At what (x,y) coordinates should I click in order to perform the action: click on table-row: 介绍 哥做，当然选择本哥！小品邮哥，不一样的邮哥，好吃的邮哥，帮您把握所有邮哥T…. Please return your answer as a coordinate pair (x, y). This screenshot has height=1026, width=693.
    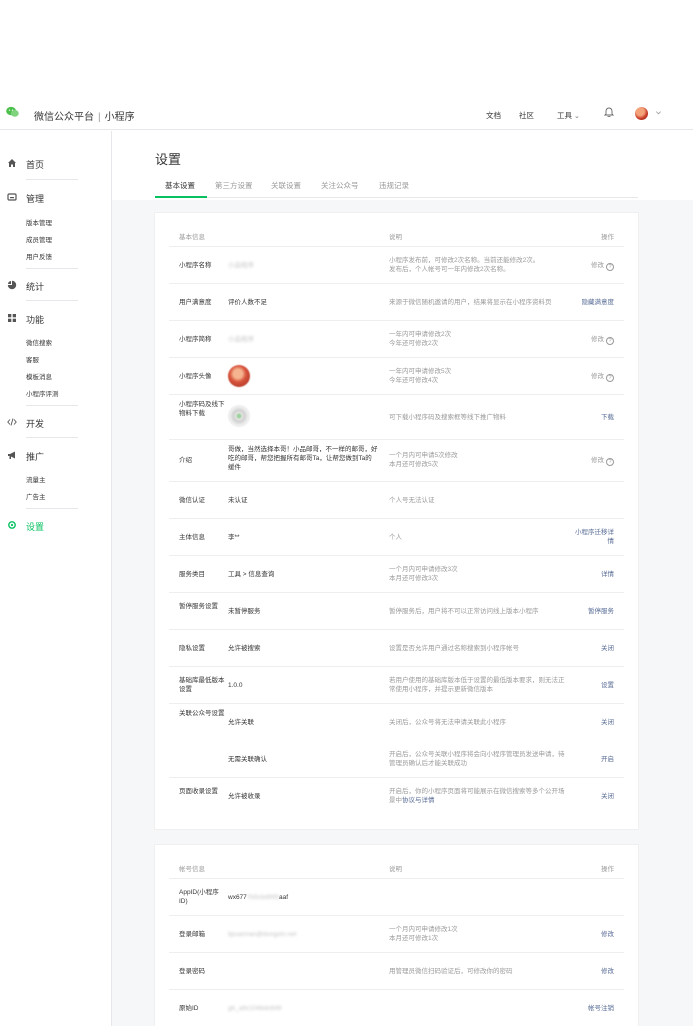
    Looking at the image, I should click on (396, 461).